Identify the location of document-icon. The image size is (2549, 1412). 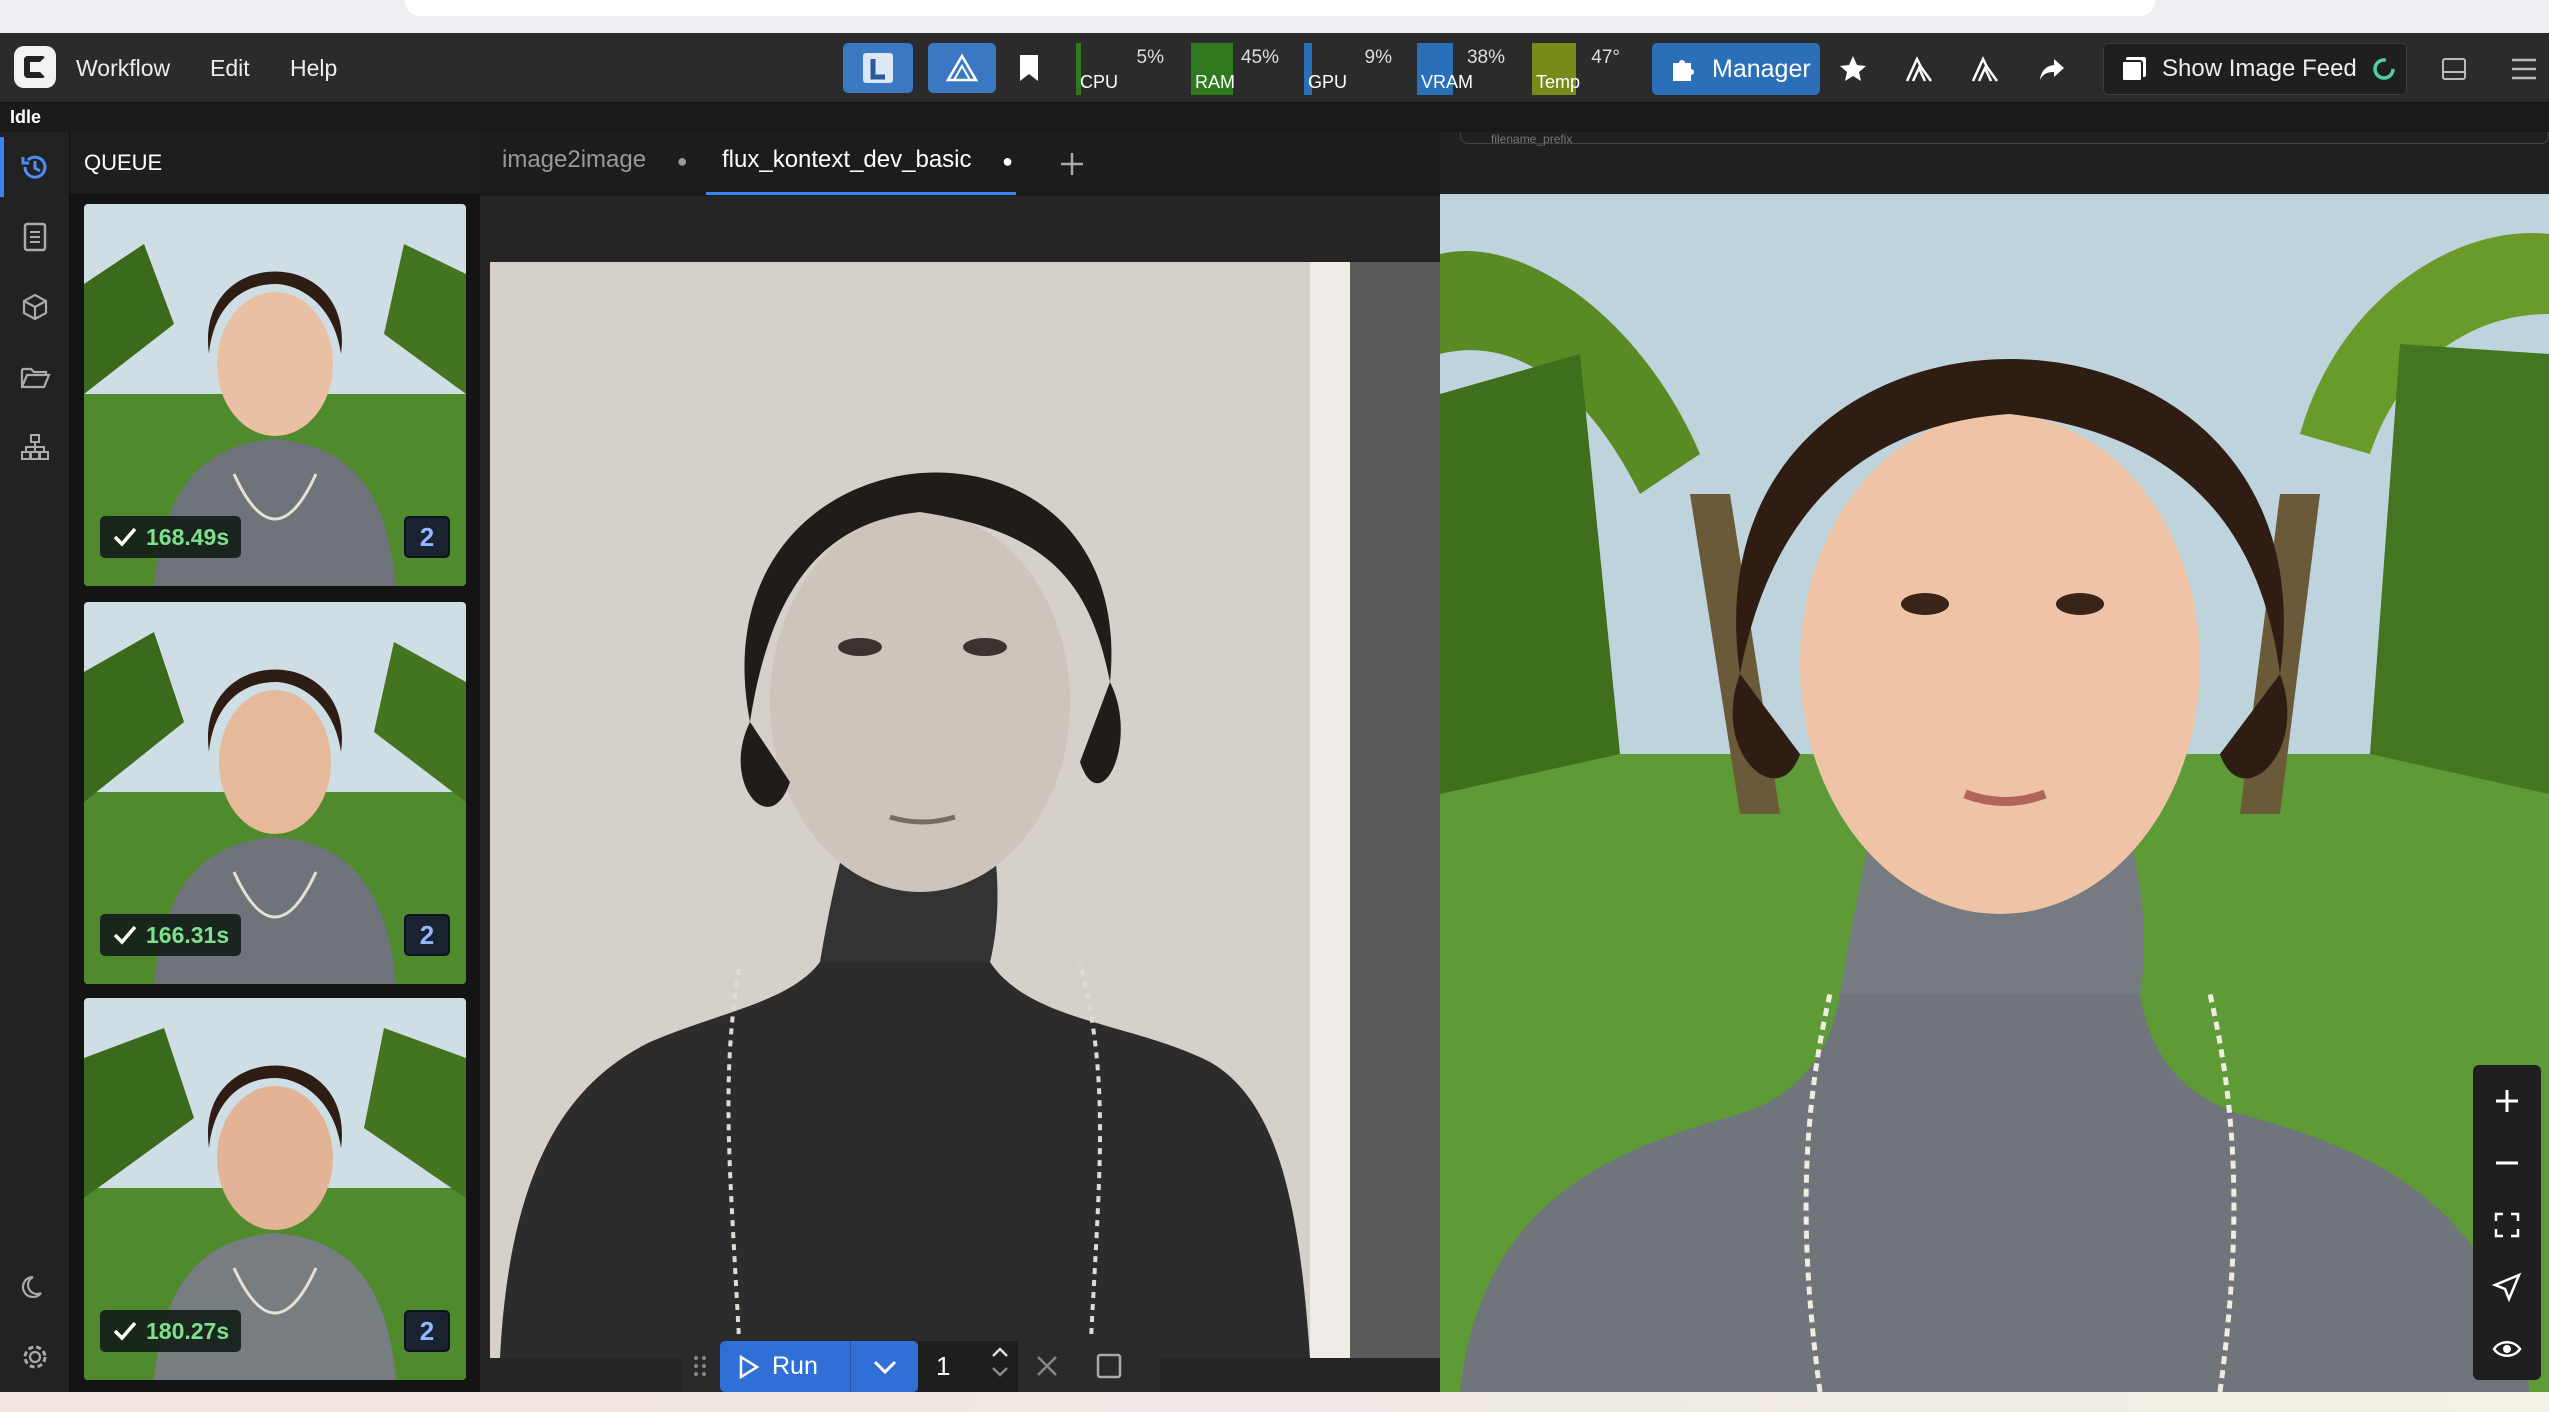
(35, 237).